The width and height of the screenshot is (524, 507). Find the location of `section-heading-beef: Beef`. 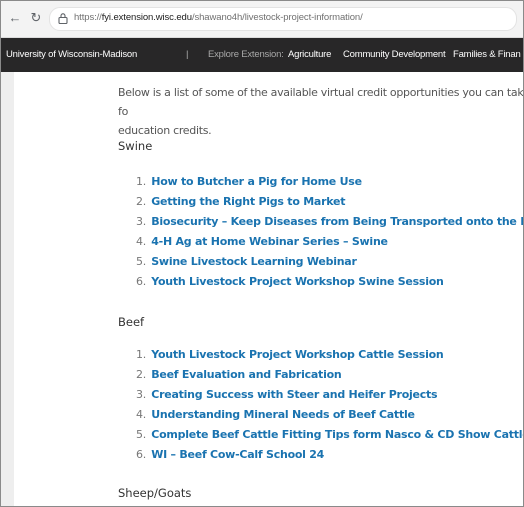

section-heading-beef: Beef is located at coordinates (131, 322).